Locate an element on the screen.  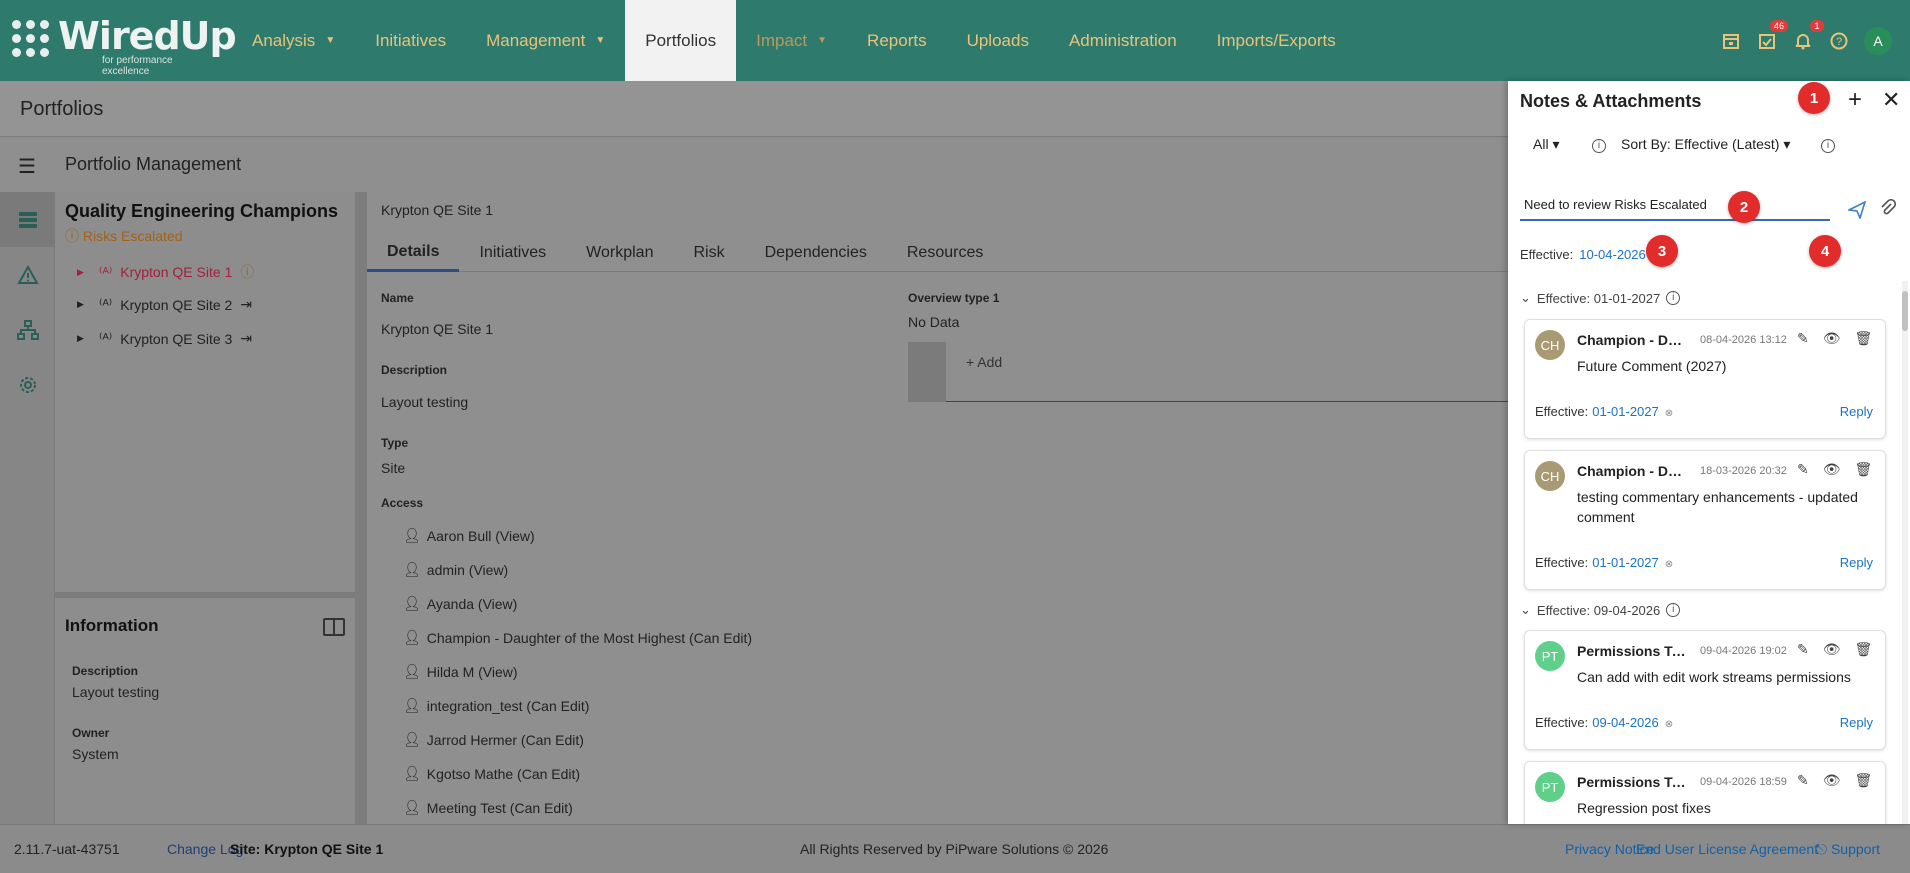
callout-marker: 1 is located at coordinates (1814, 98).